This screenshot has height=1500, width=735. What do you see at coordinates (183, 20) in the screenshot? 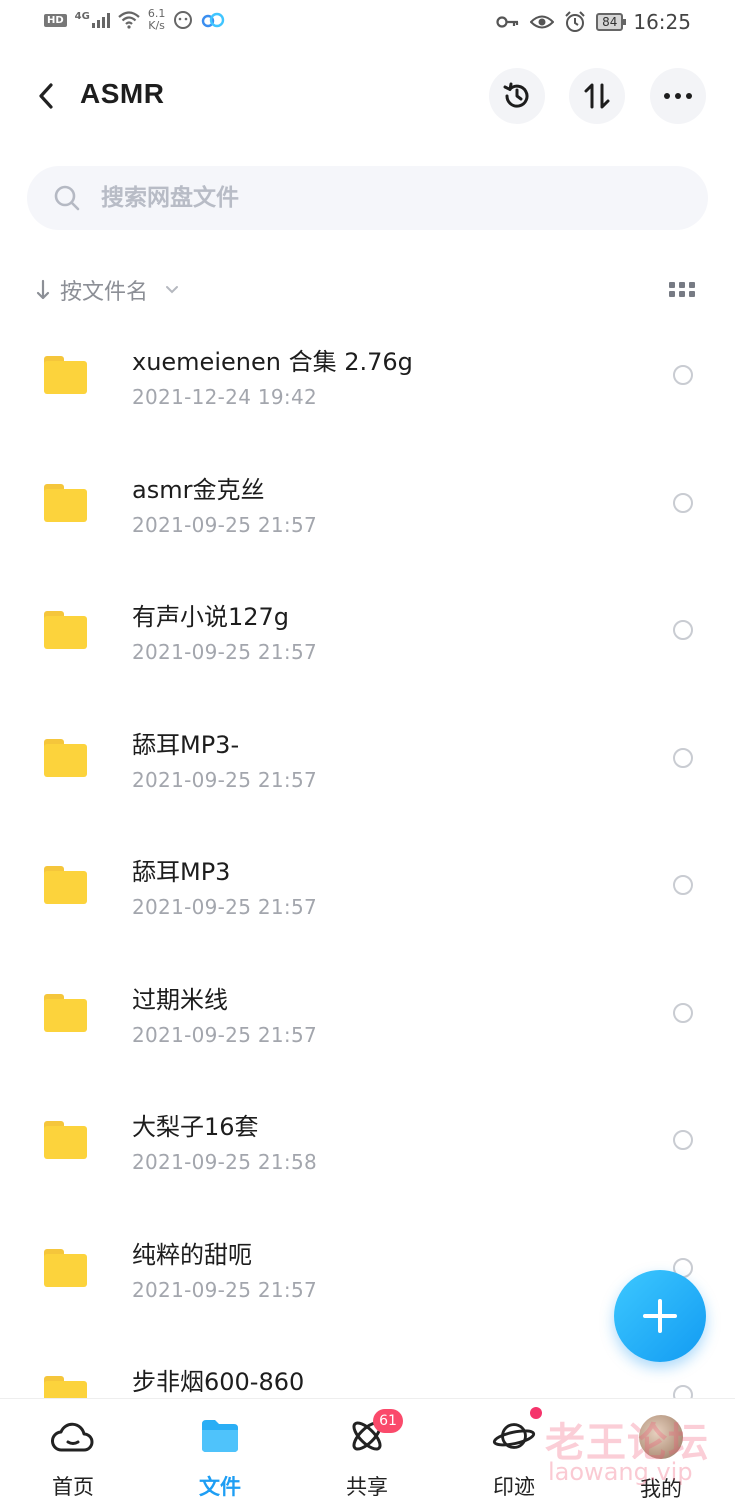
I see `app-notification-icon` at bounding box center [183, 20].